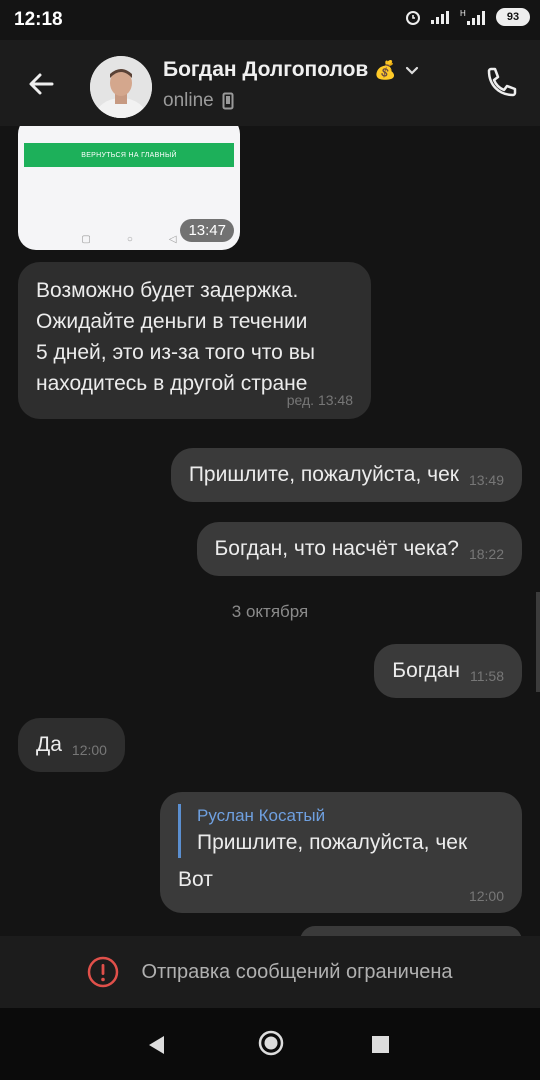 Image resolution: width=540 pixels, height=1080 pixels. Describe the element at coordinates (336, 548) in the screenshot. I see `message-text: Богдан, что насчёт чека?` at that location.